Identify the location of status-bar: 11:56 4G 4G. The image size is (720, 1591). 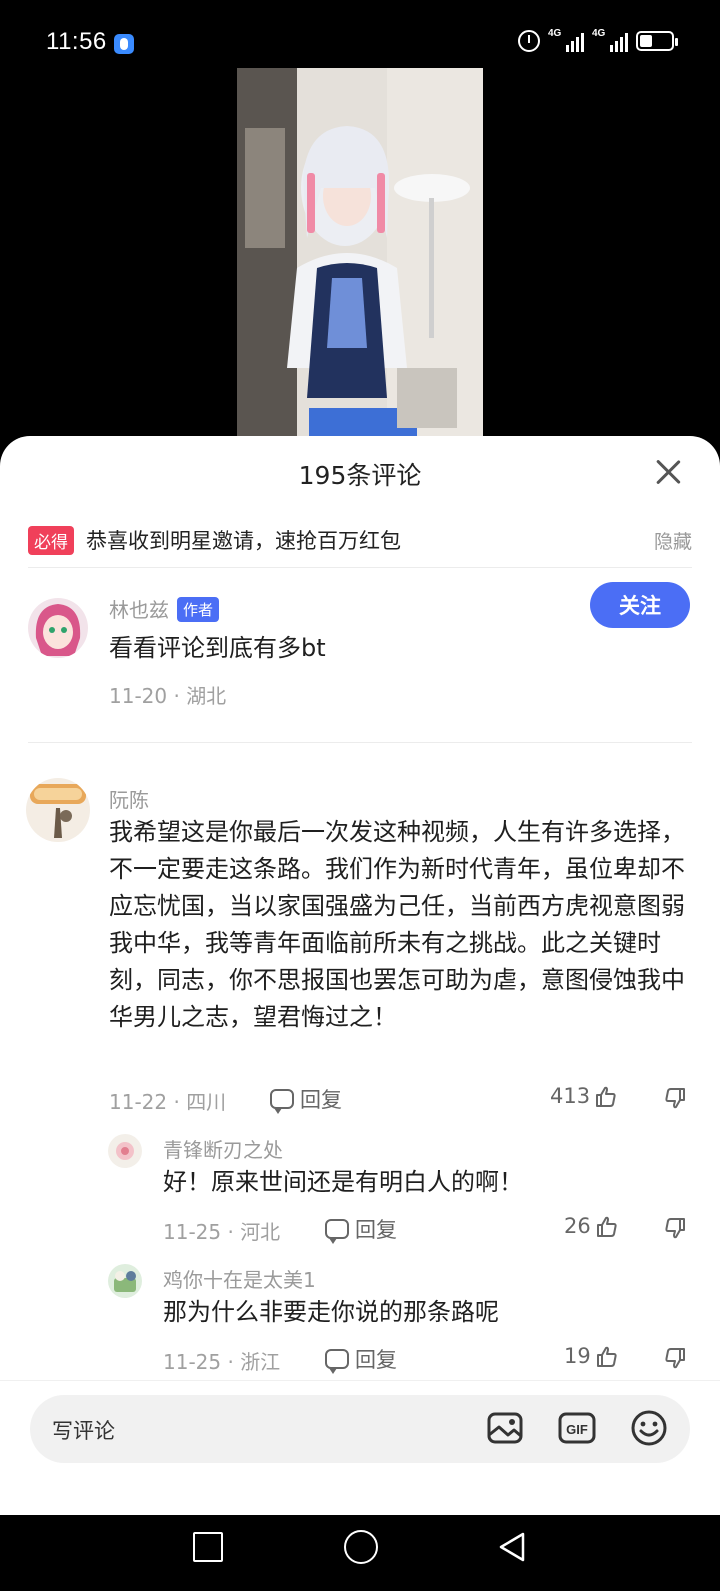
(360, 33).